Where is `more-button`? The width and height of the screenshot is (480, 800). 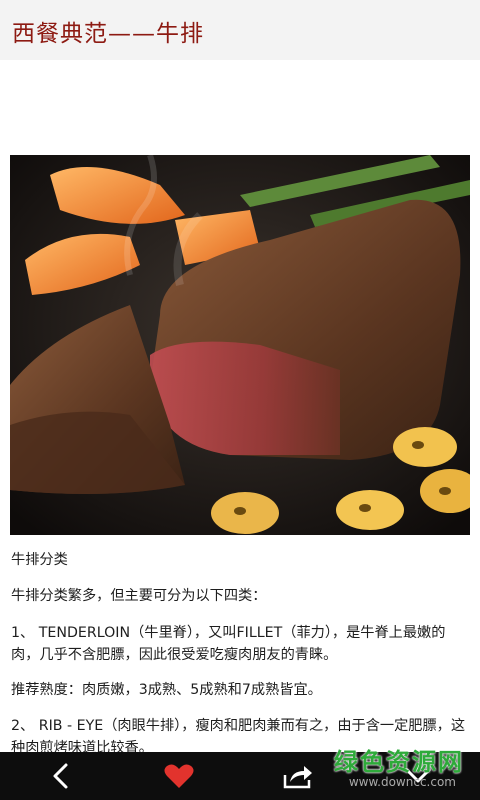 more-button is located at coordinates (418, 776).